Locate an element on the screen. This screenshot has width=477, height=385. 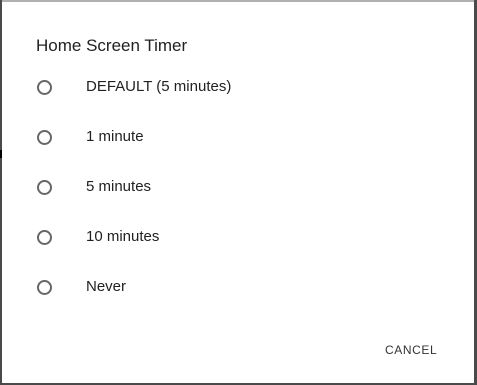
option-never: Never is located at coordinates (238, 290).